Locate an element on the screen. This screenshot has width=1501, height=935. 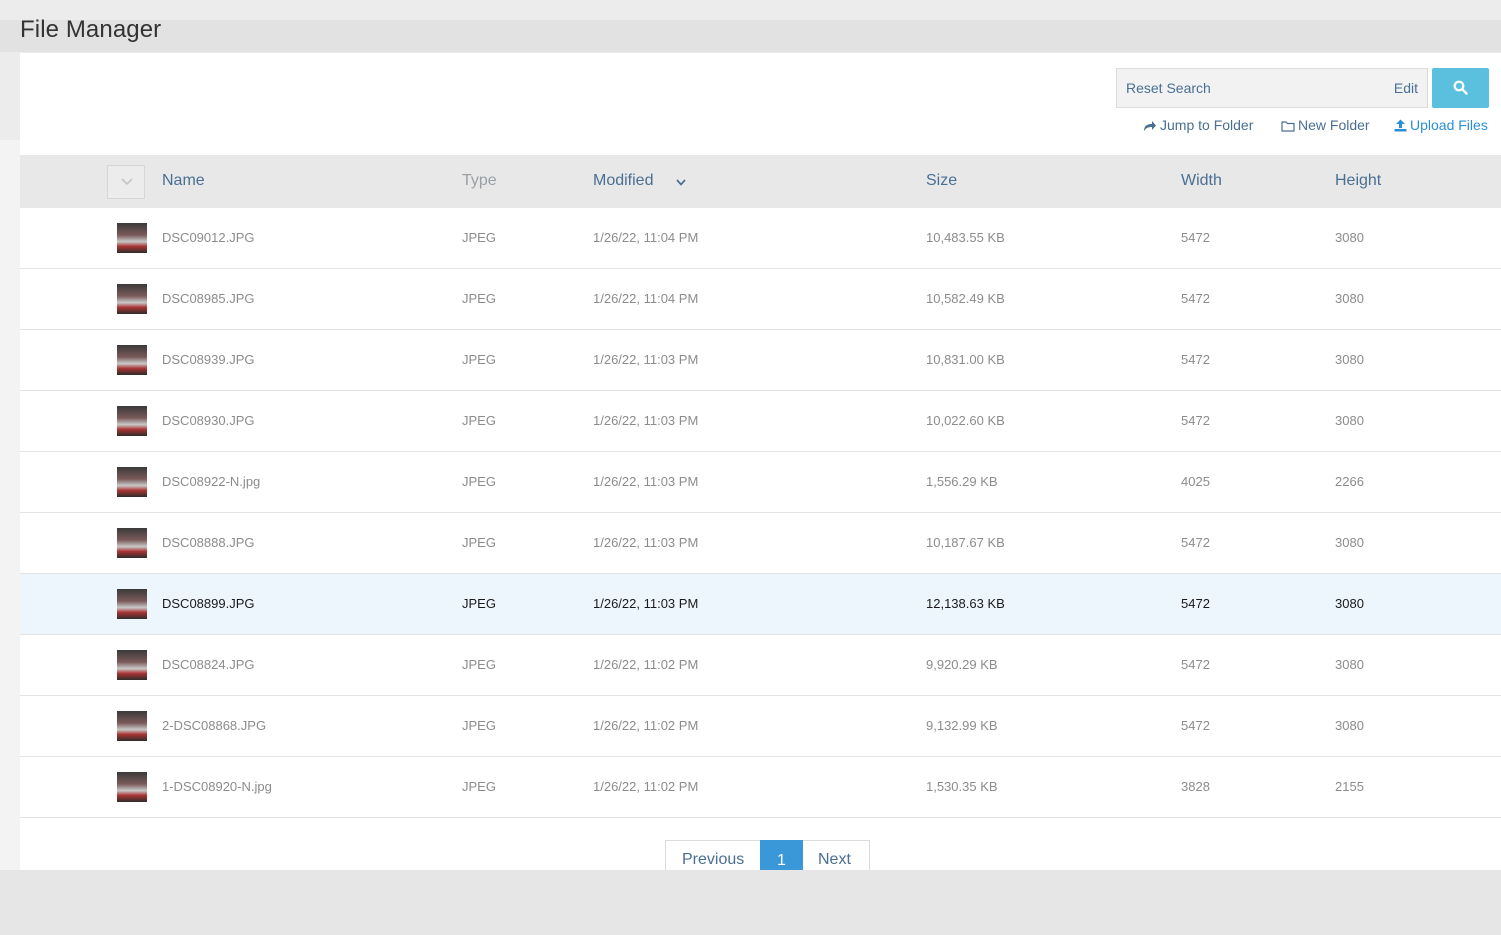
reset-search-link: Reset Search is located at coordinates (1168, 88).